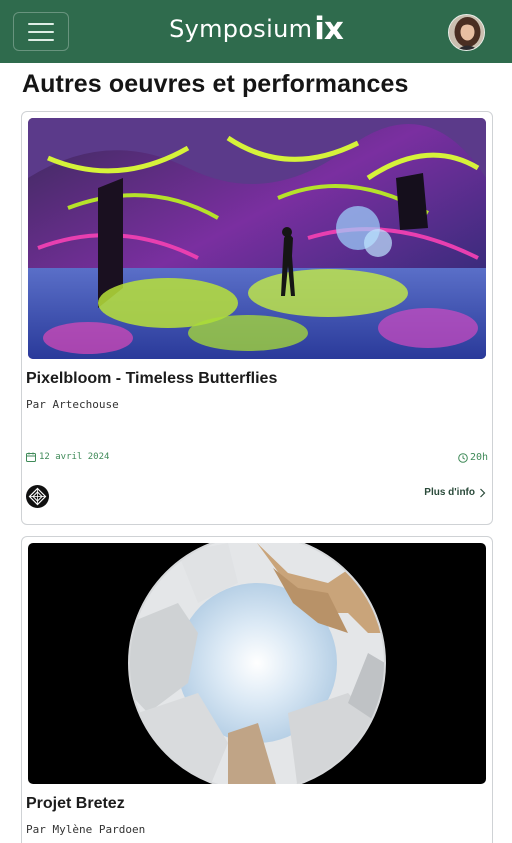  What do you see at coordinates (329, 29) in the screenshot?
I see `brand-mark: ix` at bounding box center [329, 29].